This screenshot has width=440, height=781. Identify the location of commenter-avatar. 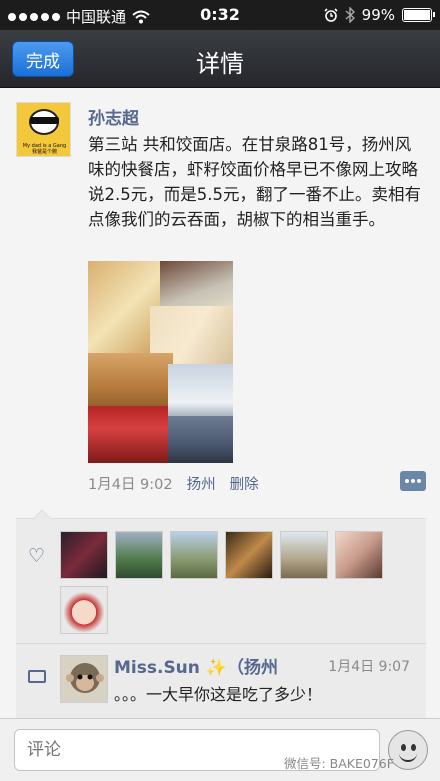
(84, 679).